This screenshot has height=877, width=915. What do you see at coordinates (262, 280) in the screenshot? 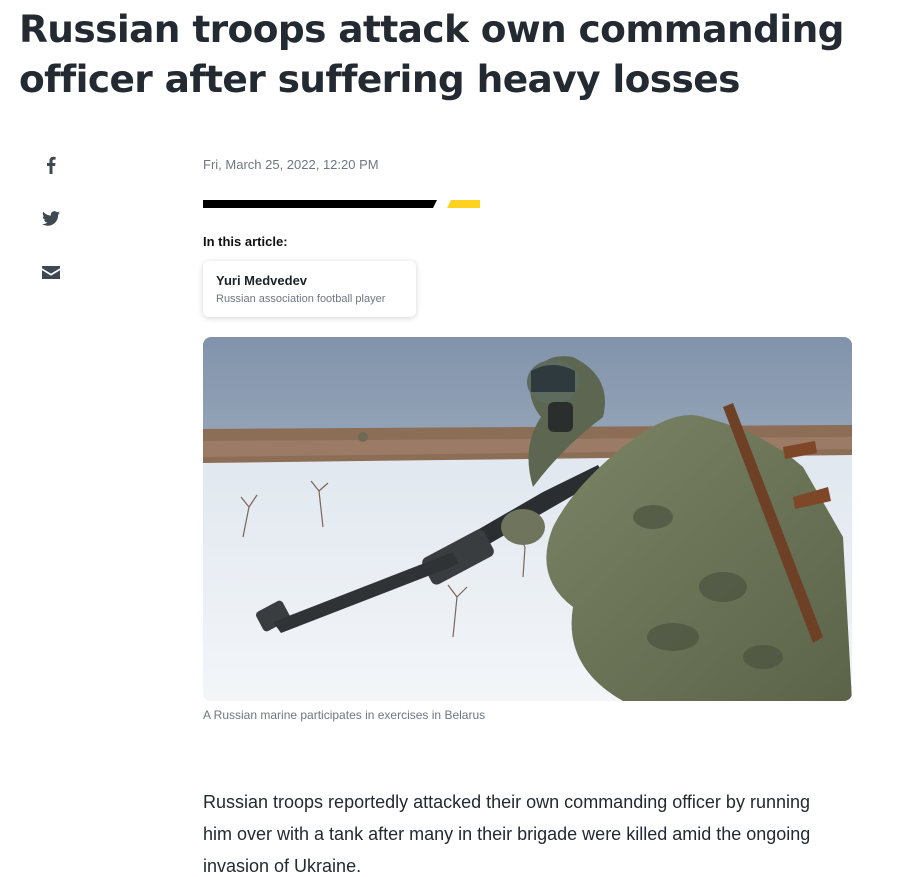
I see `entity-name: Yuri Medvedev` at bounding box center [262, 280].